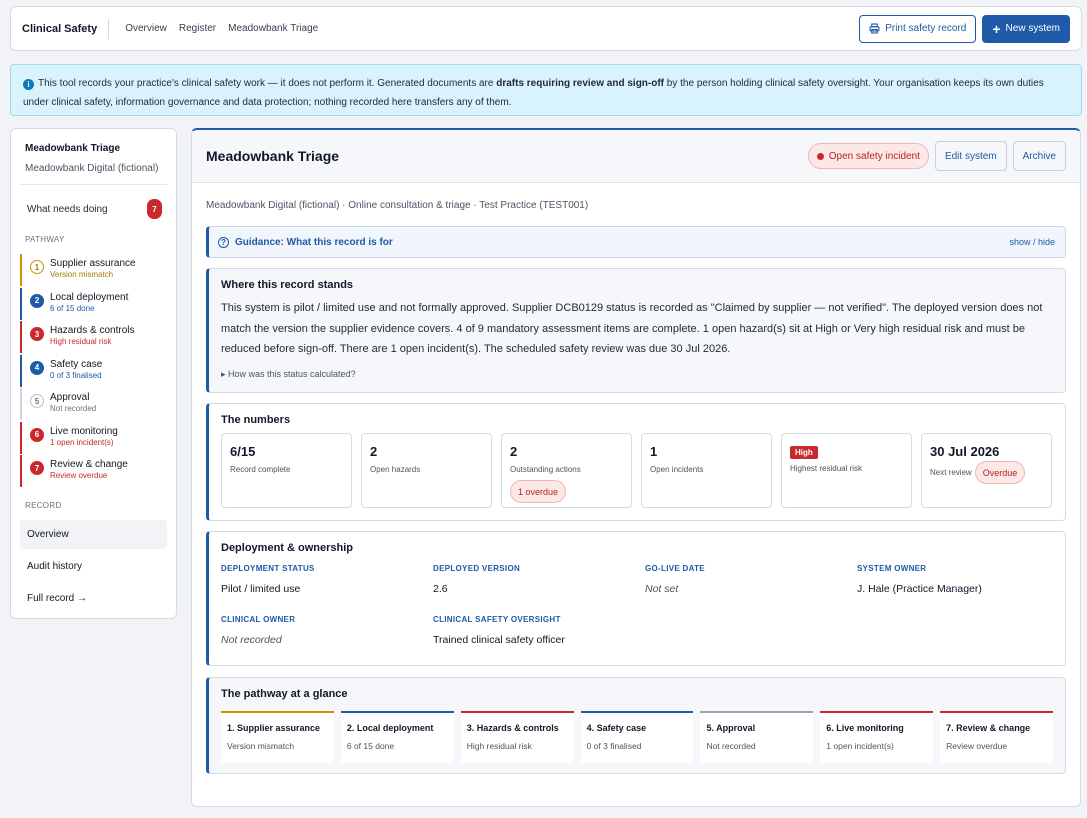 The width and height of the screenshot is (1087, 818). What do you see at coordinates (860, 746) in the screenshot?
I see `pathway-card-status: 1 open incident(s)` at bounding box center [860, 746].